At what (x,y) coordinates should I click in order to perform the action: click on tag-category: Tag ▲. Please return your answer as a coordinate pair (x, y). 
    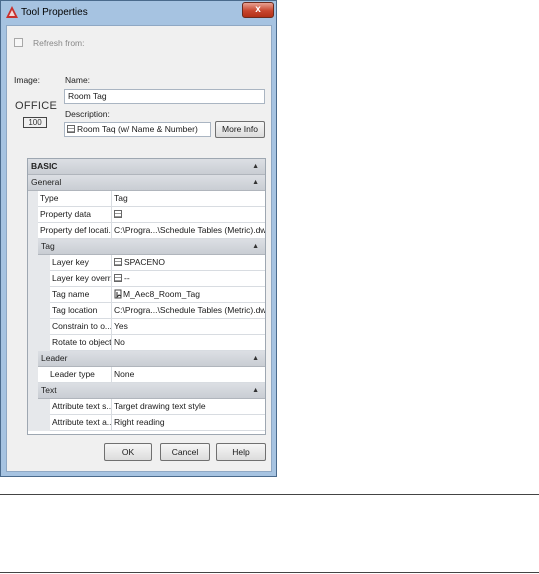
    Looking at the image, I should click on (151, 247).